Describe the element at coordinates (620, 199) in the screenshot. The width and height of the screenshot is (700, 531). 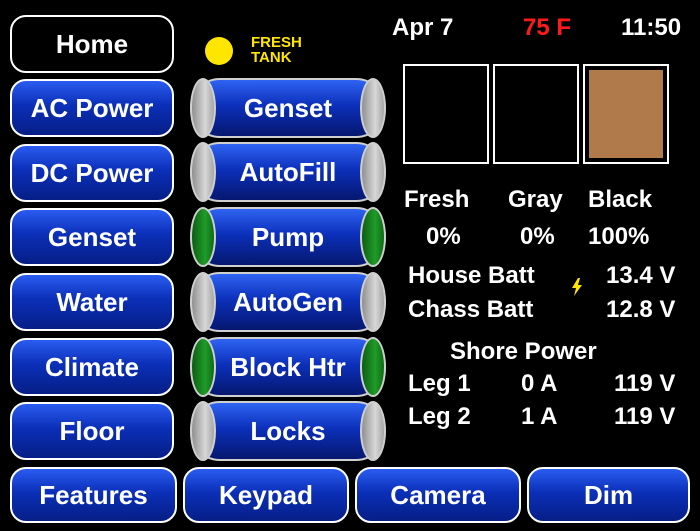
I see `black-tank-label-text: Black` at that location.